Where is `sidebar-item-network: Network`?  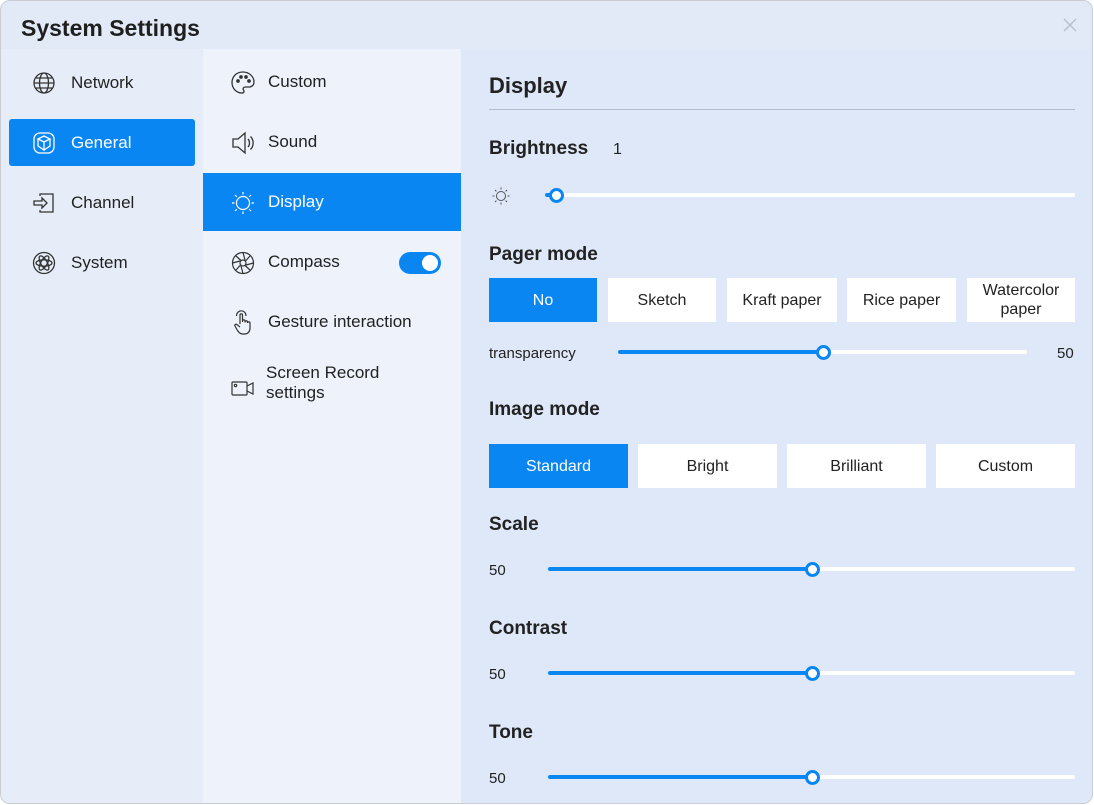
sidebar-item-network: Network is located at coordinates (102, 82).